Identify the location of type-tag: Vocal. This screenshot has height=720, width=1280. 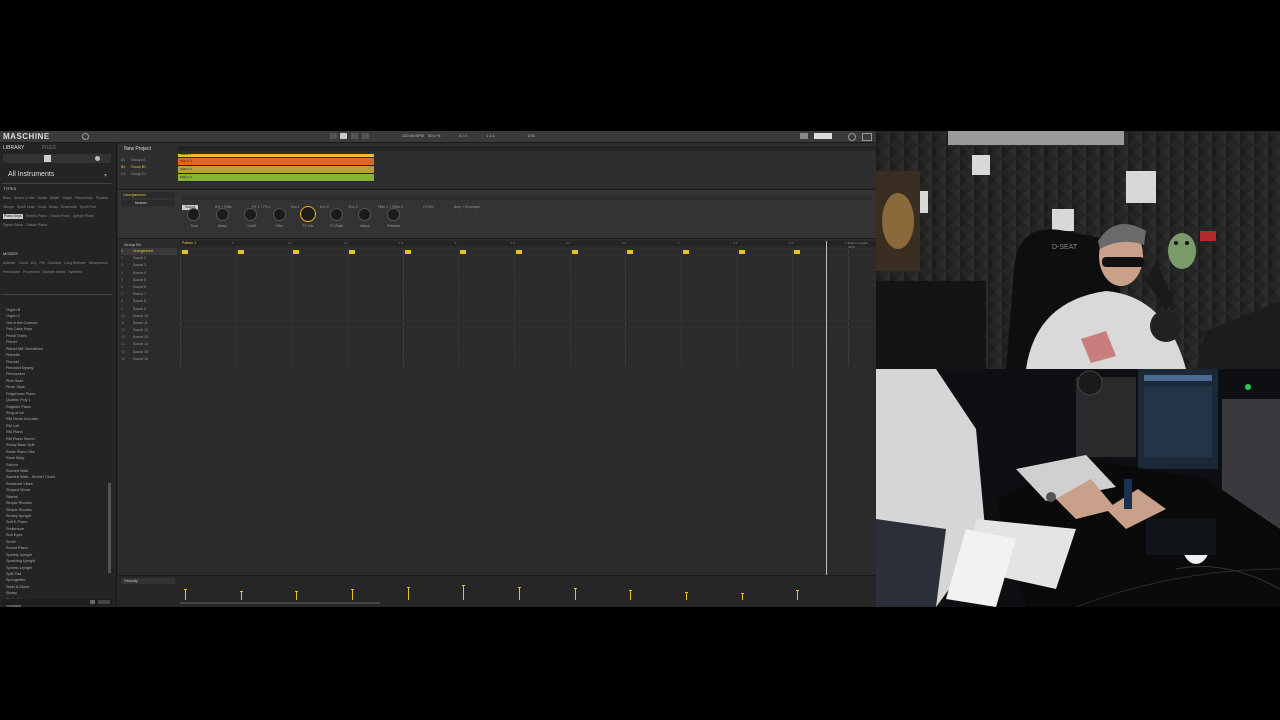
(42, 207).